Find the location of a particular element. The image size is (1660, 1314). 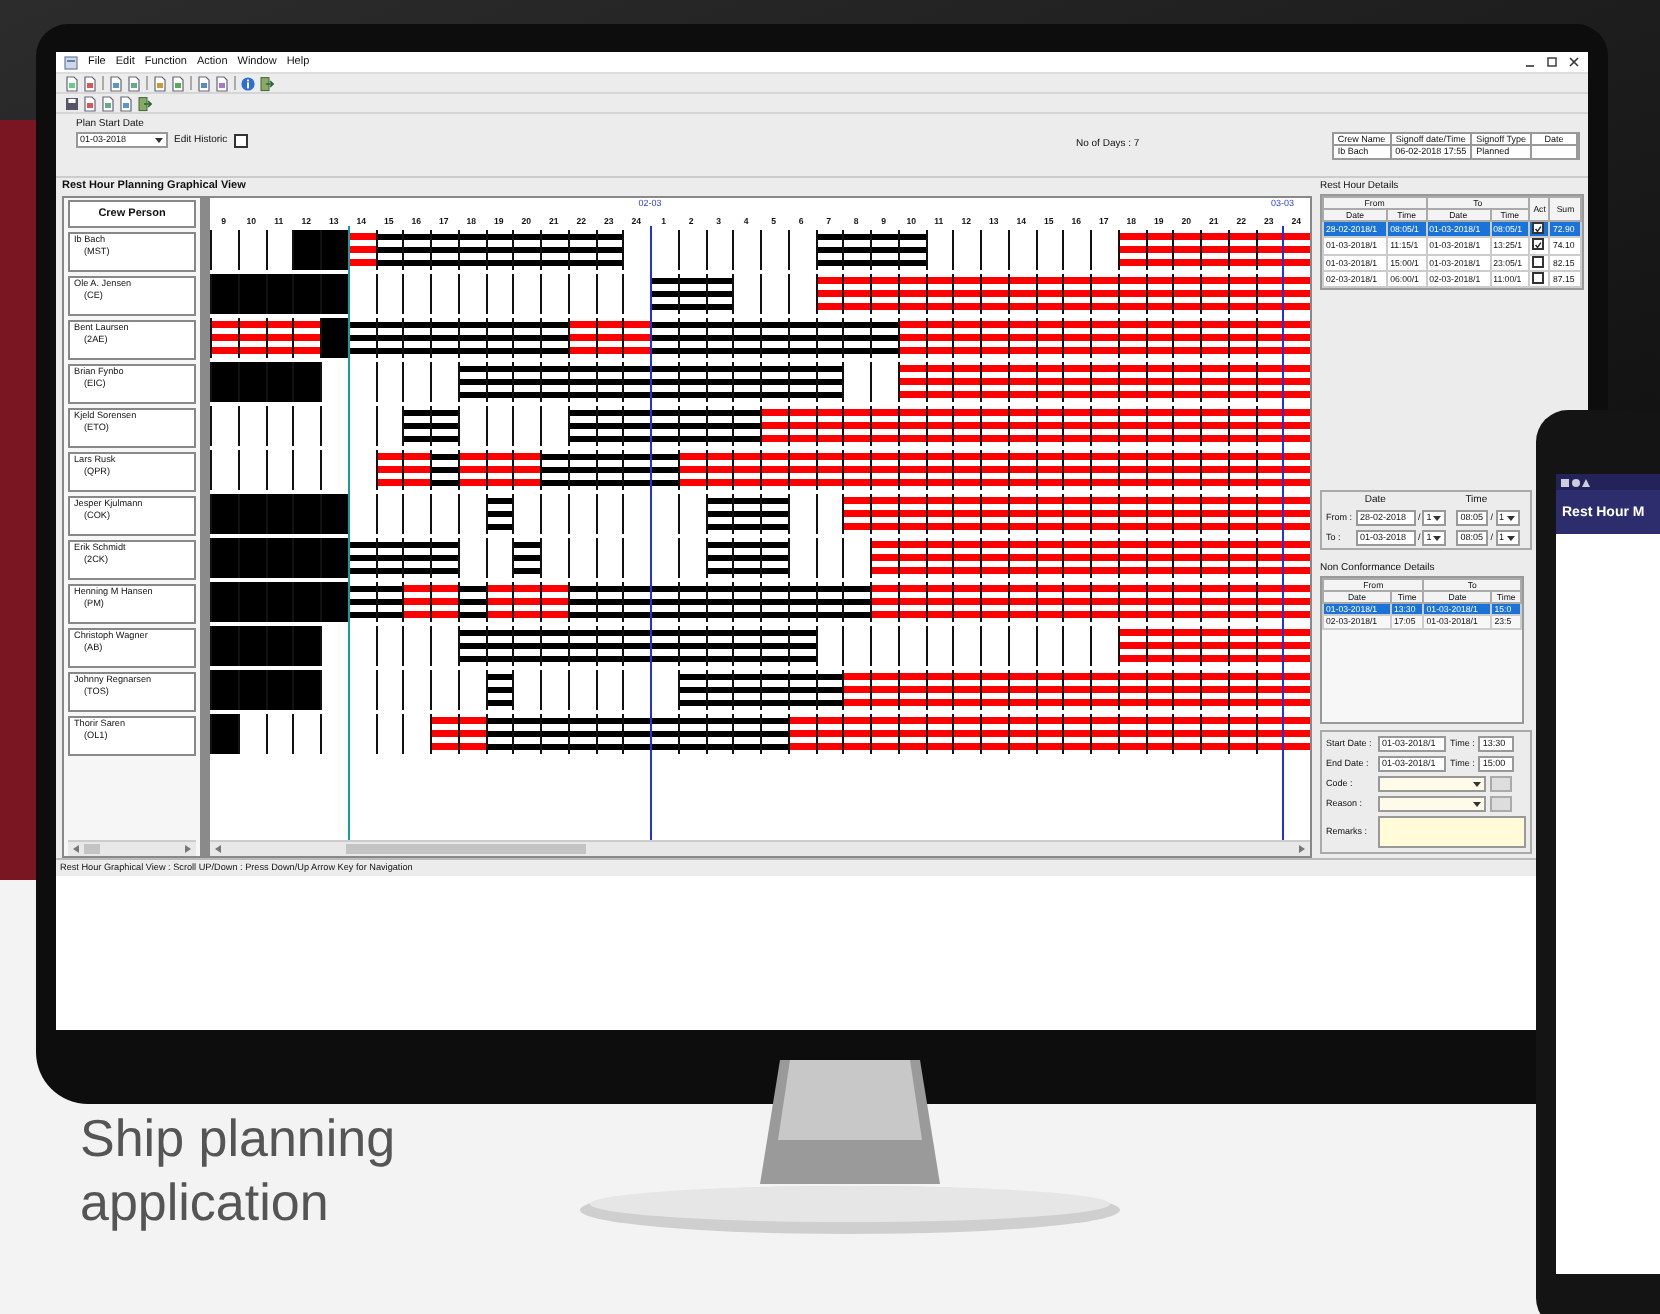

close-icon is located at coordinates (1574, 62).